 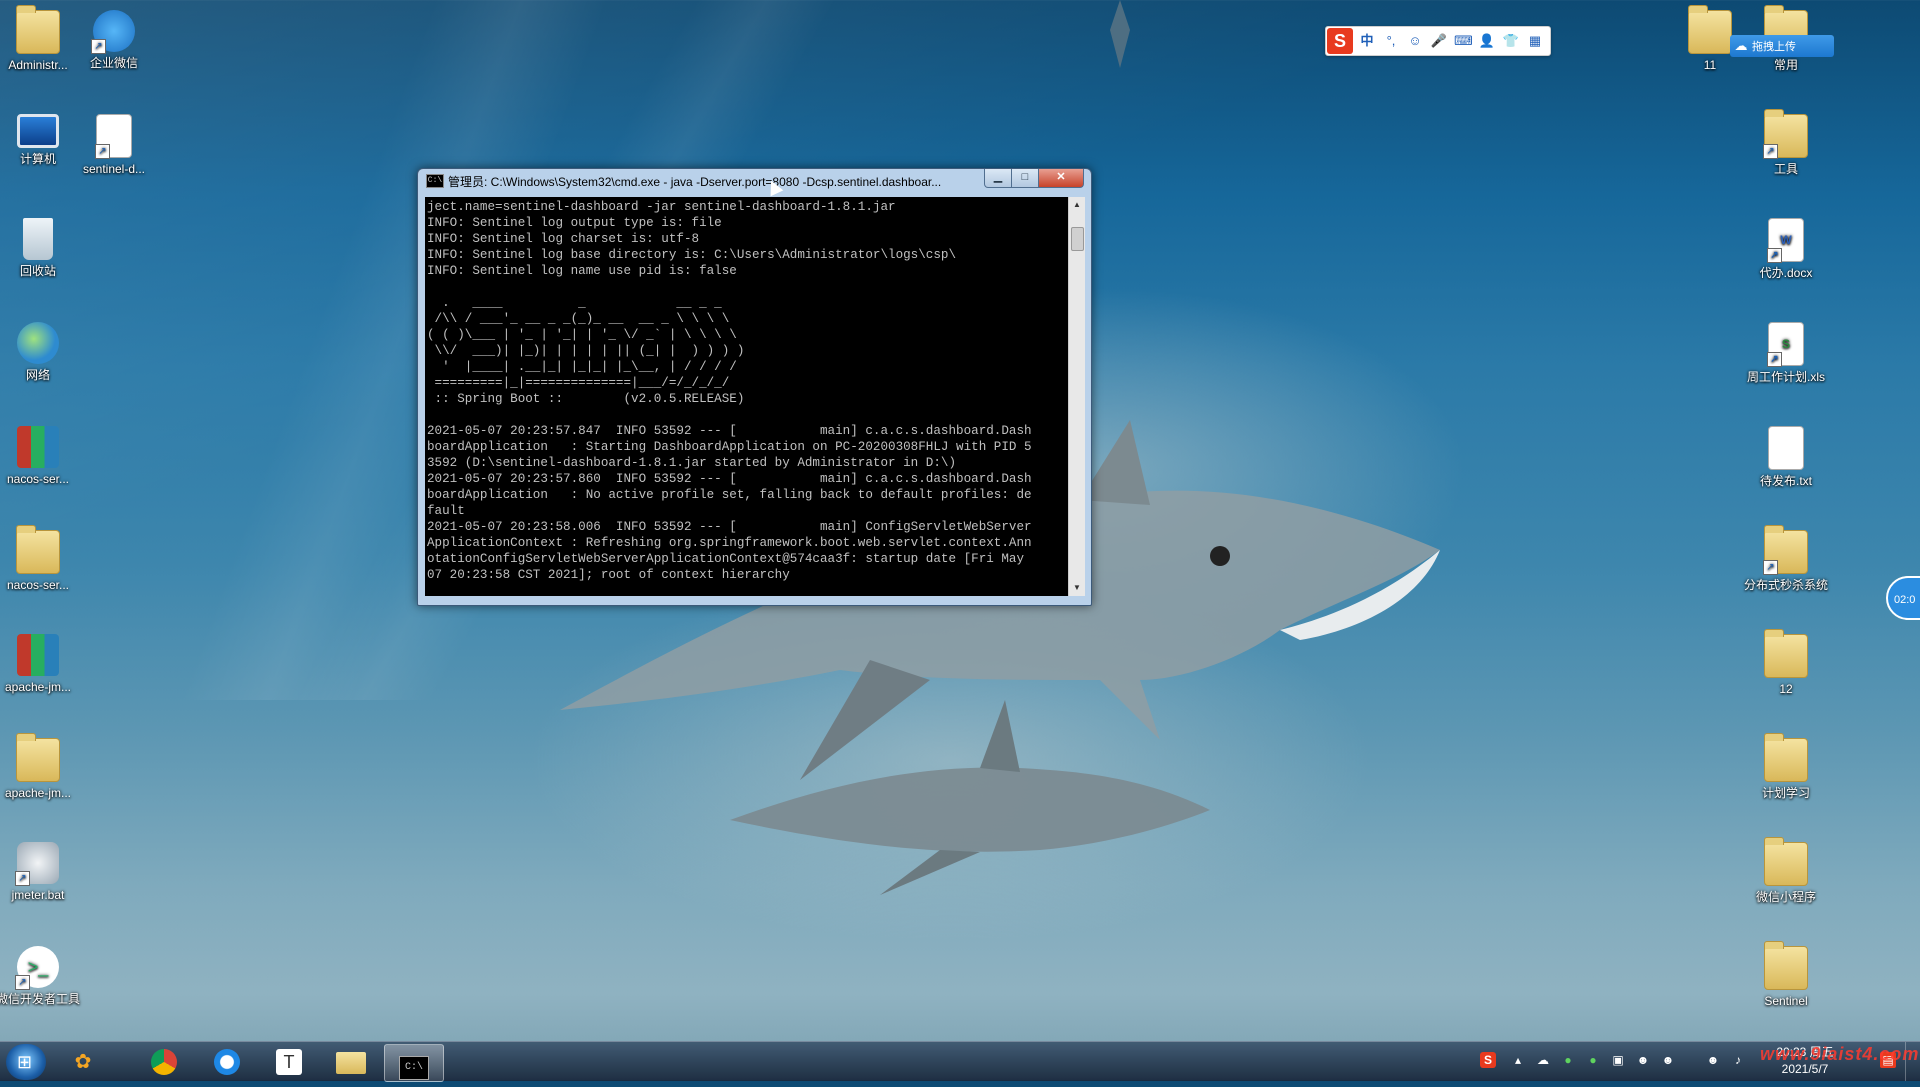 I want to click on tray-user-icon: ☻, so click(x=1713, y=1060).